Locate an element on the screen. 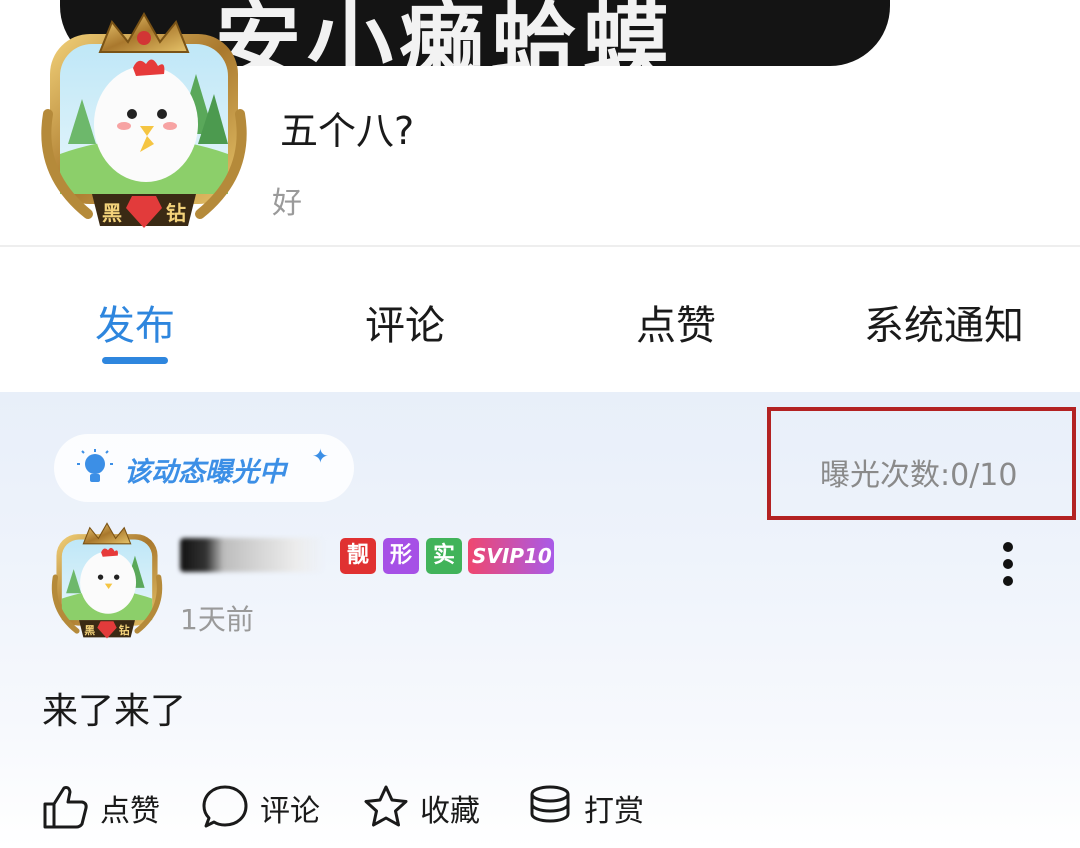 The width and height of the screenshot is (1080, 848). badge-svip: SVIP10 is located at coordinates (511, 556).